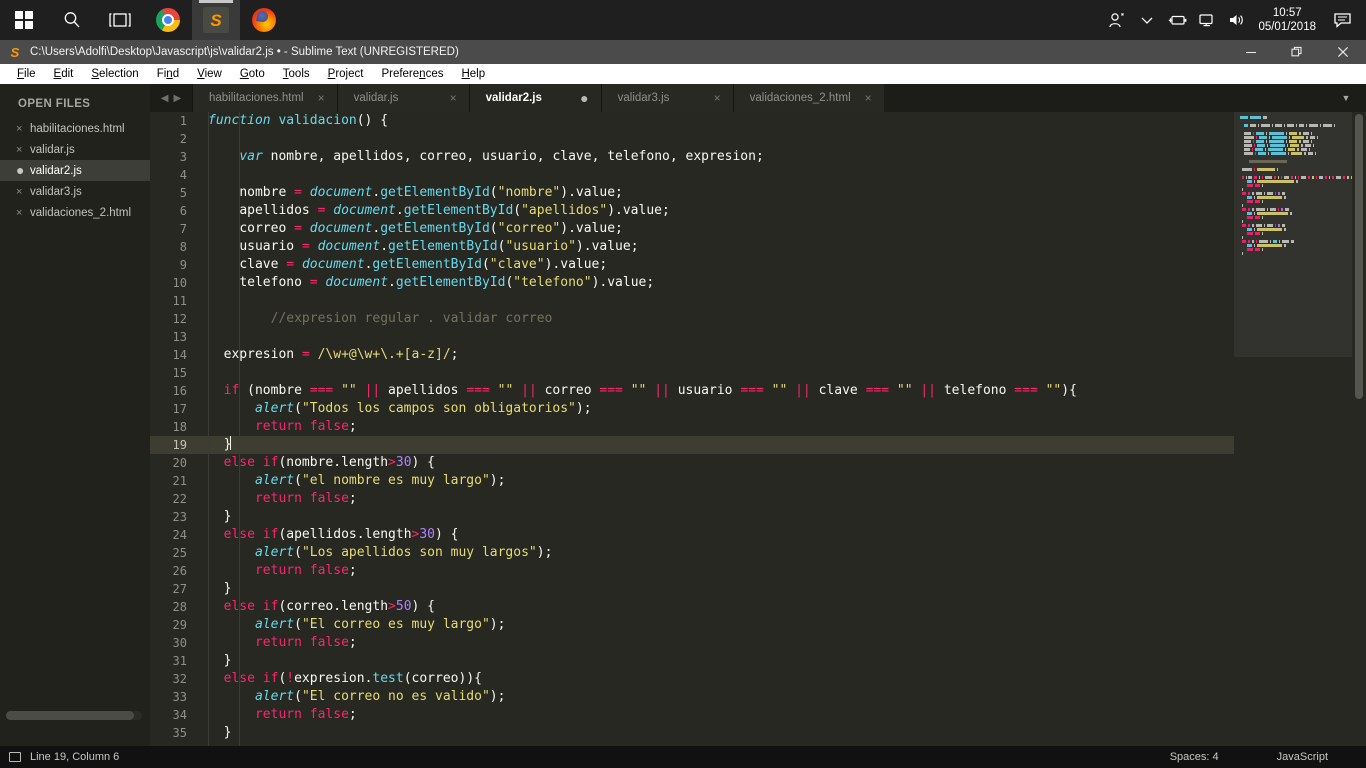 The image size is (1366, 768). Describe the element at coordinates (220, 588) in the screenshot. I see `code-line: }` at that location.